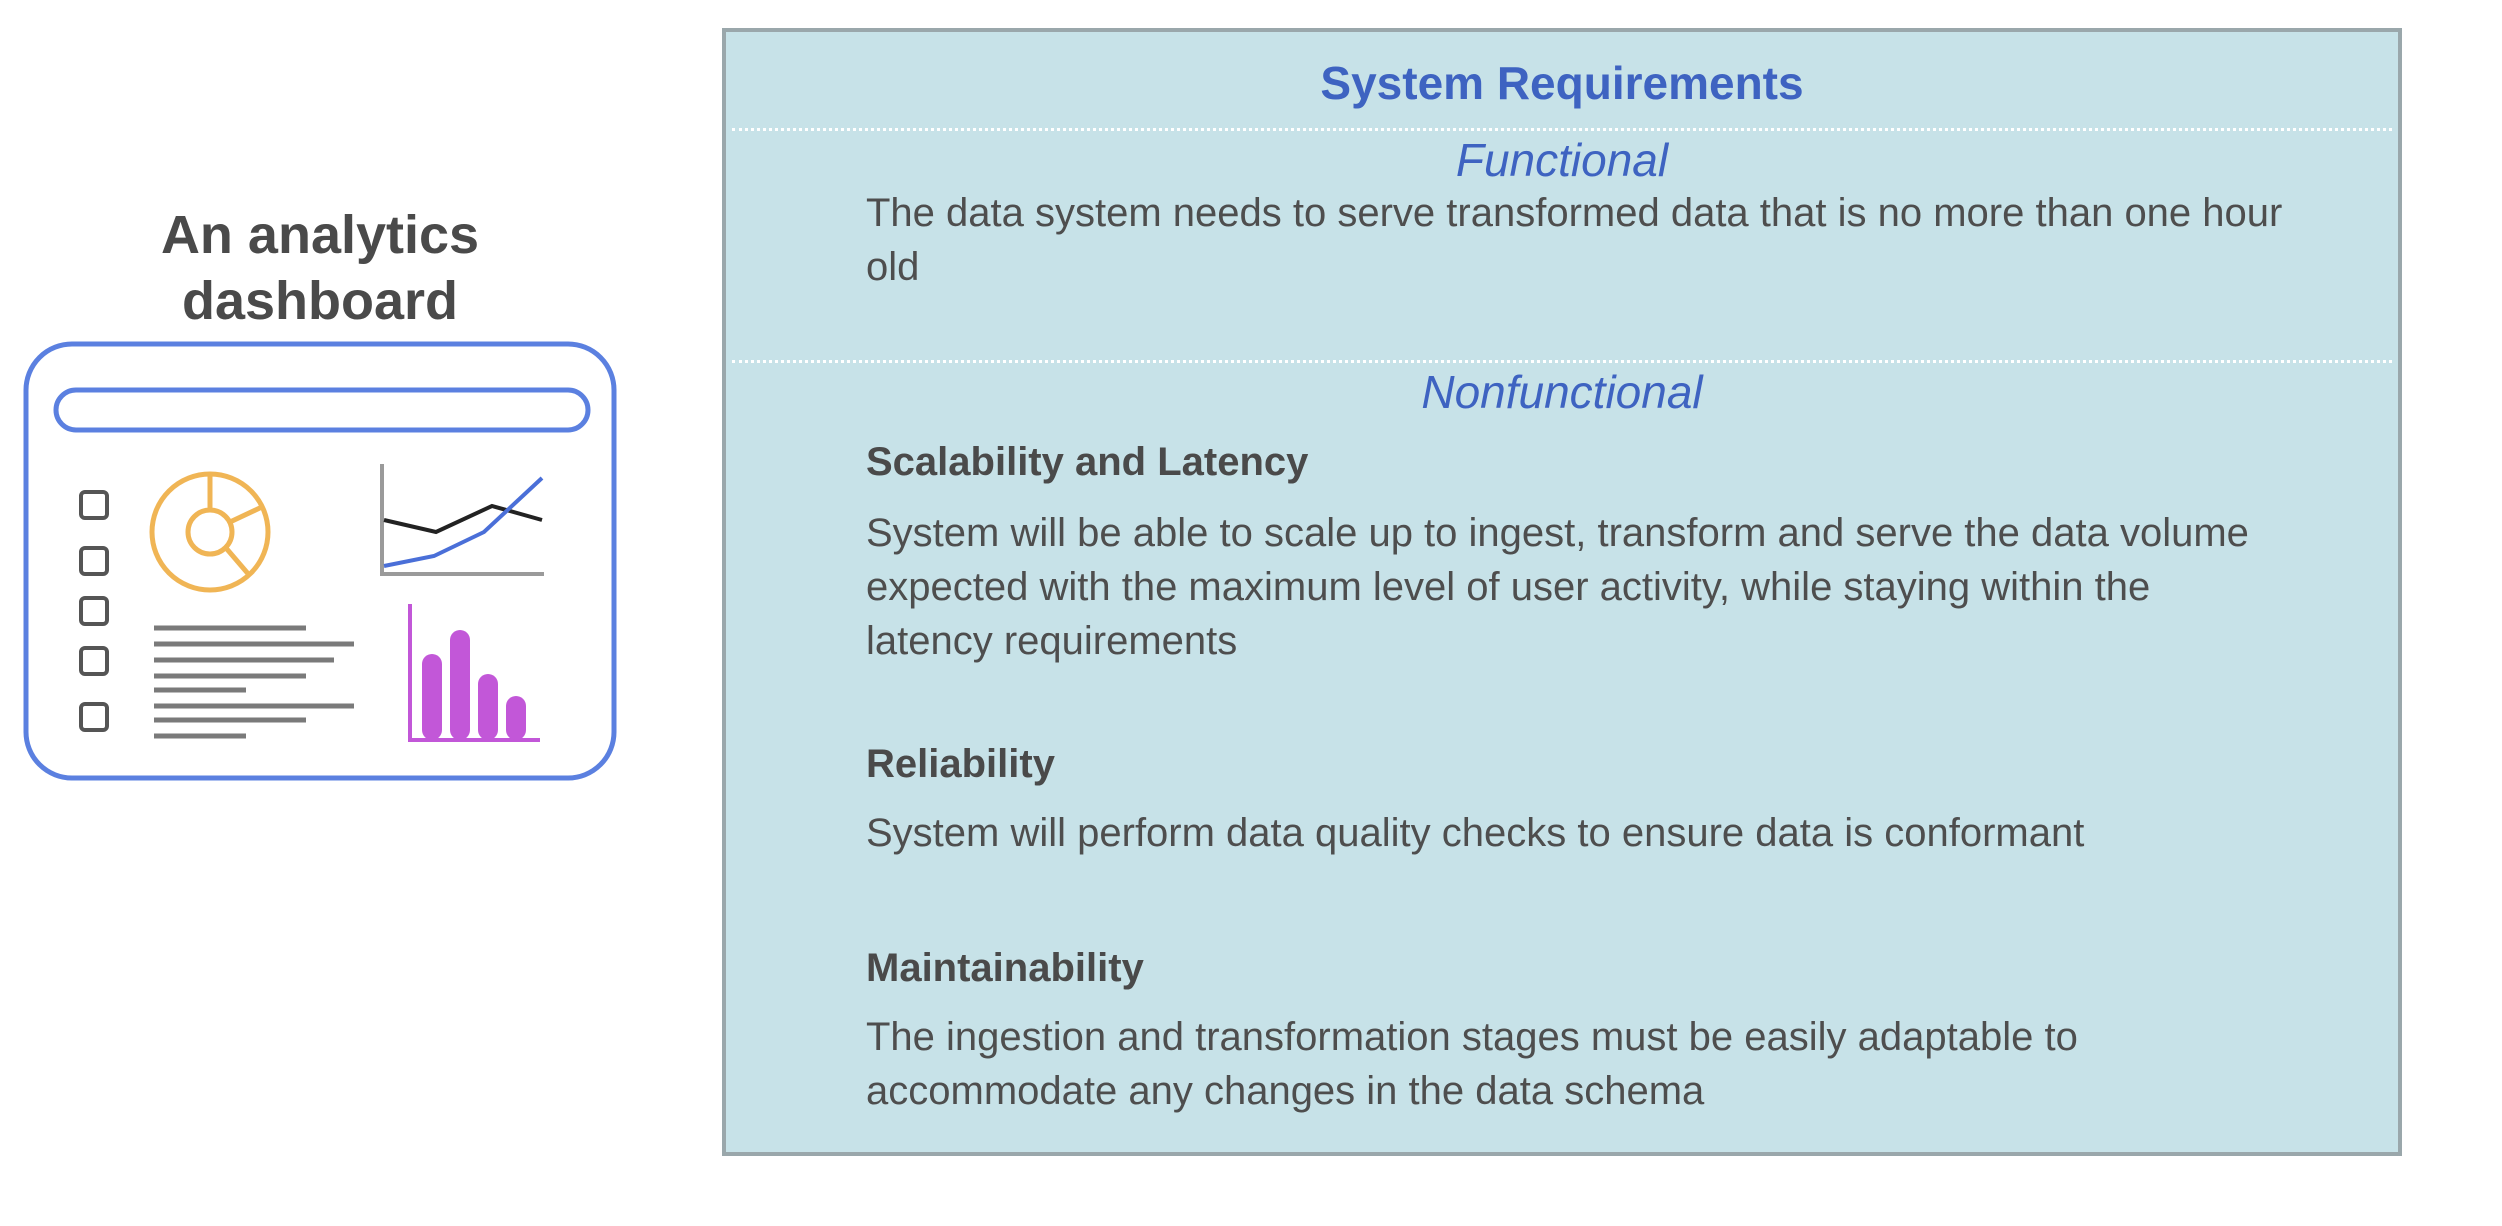 Image resolution: width=2502 pixels, height=1226 pixels. I want to click on search-bar-icon, so click(322, 410).